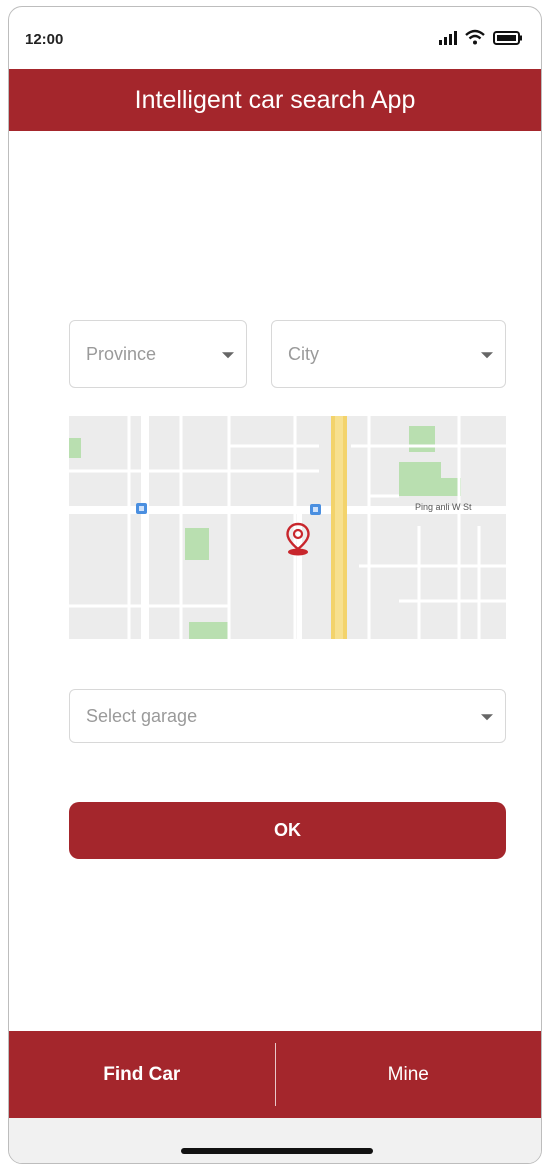 This screenshot has width=550, height=1170. I want to click on nav-find-car-label: Find Car, so click(142, 1074).